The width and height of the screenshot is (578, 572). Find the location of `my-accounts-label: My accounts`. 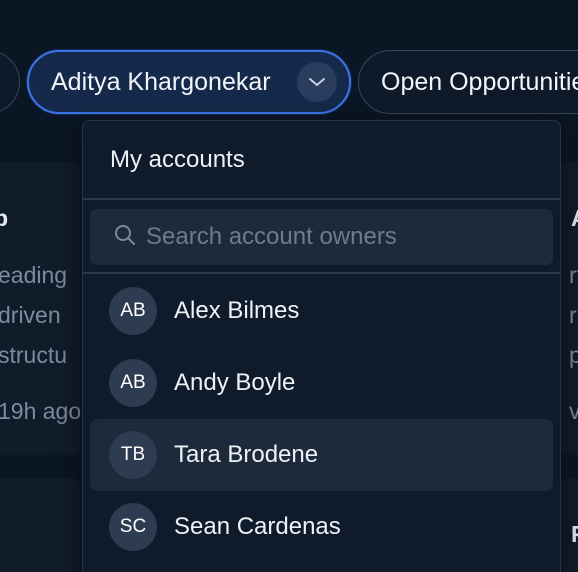

my-accounts-label: My accounts is located at coordinates (177, 159).